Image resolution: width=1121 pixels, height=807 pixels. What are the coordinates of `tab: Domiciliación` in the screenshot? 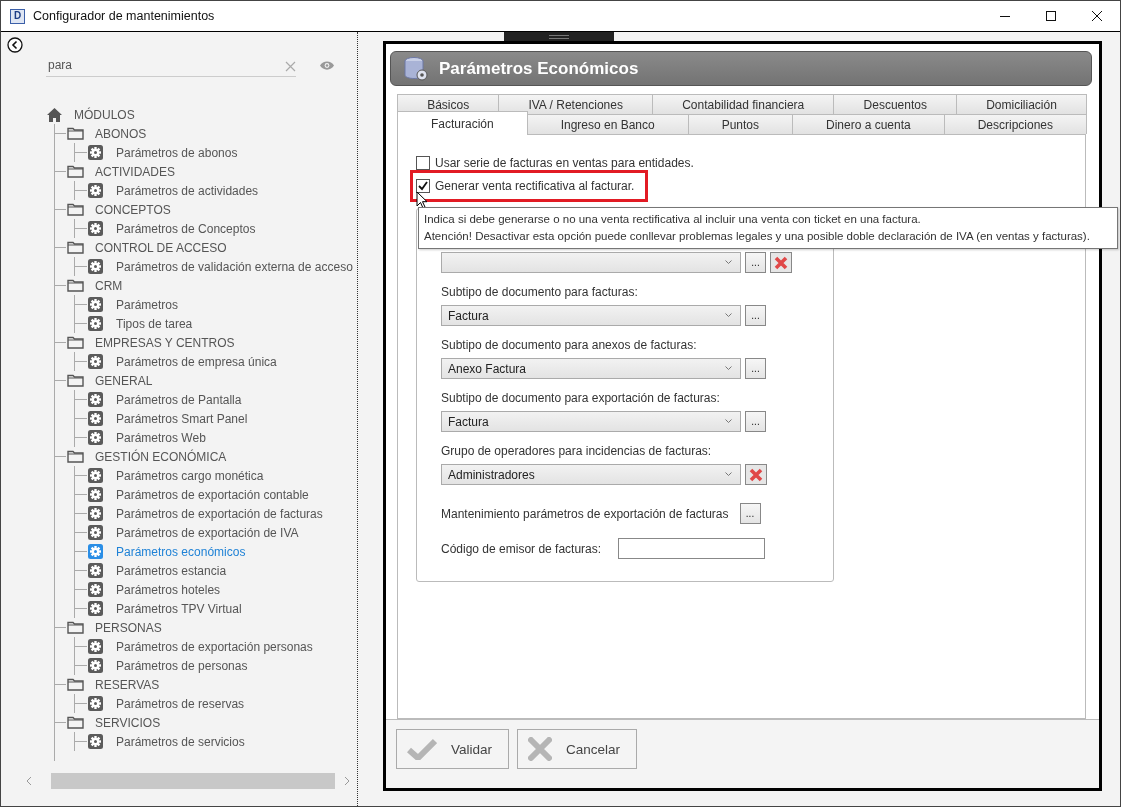 It's located at (1021, 104).